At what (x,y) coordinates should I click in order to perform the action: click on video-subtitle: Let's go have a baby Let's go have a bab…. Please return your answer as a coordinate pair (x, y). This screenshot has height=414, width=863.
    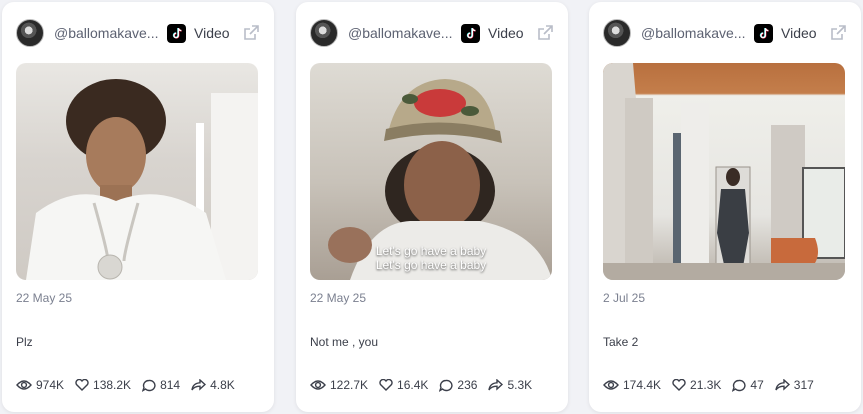
    Looking at the image, I should click on (431, 258).